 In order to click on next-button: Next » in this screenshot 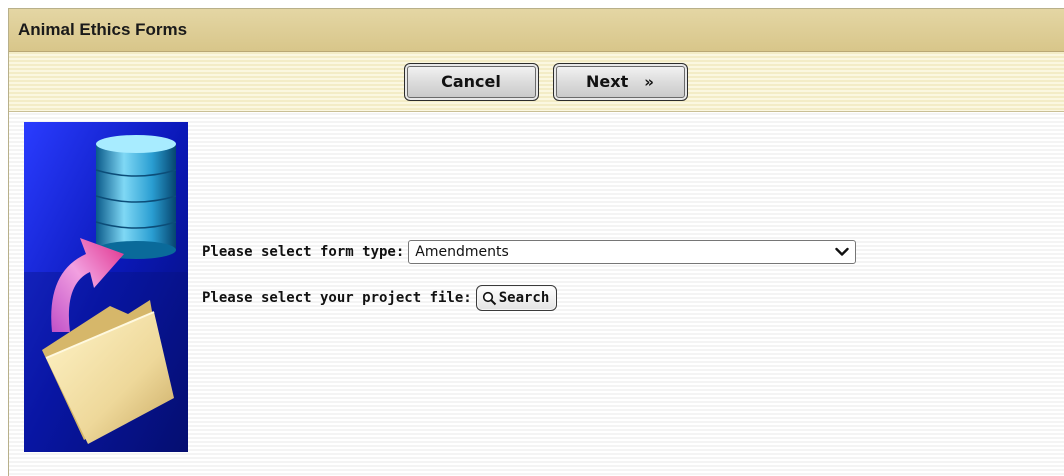, I will do `click(620, 81)`.